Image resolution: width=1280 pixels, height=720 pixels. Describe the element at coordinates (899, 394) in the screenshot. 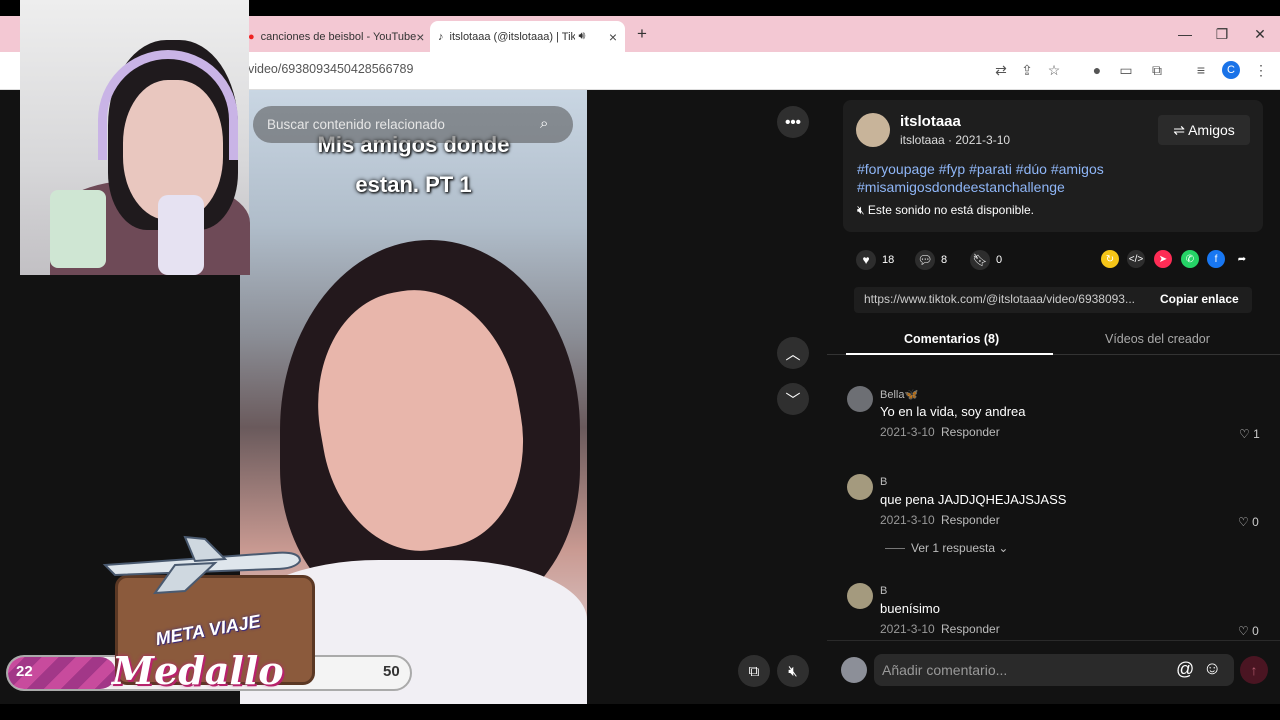

I see `comment-user: Bella🦋` at that location.